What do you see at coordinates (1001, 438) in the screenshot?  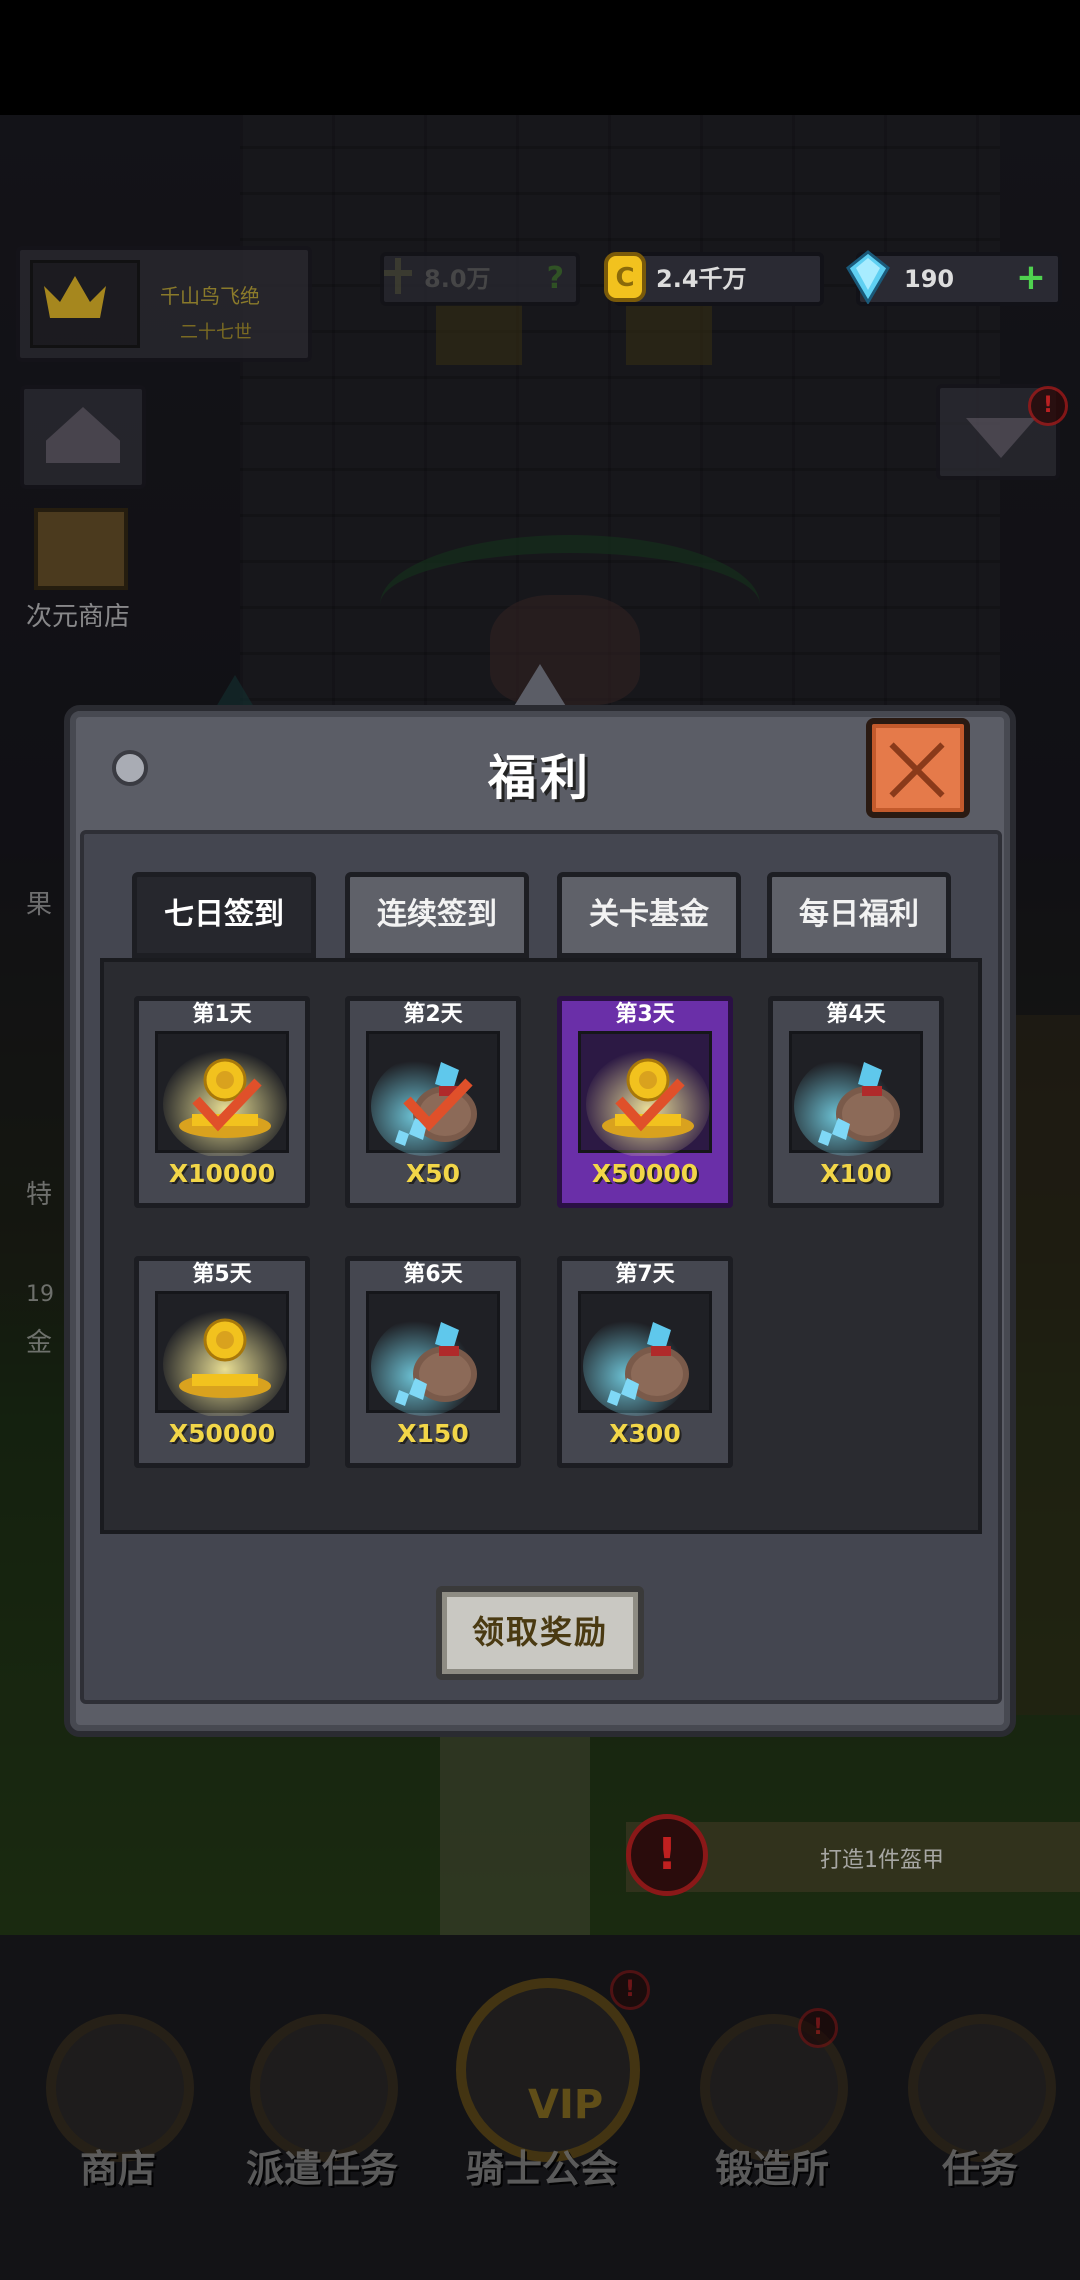 I see `chevron-down-icon` at bounding box center [1001, 438].